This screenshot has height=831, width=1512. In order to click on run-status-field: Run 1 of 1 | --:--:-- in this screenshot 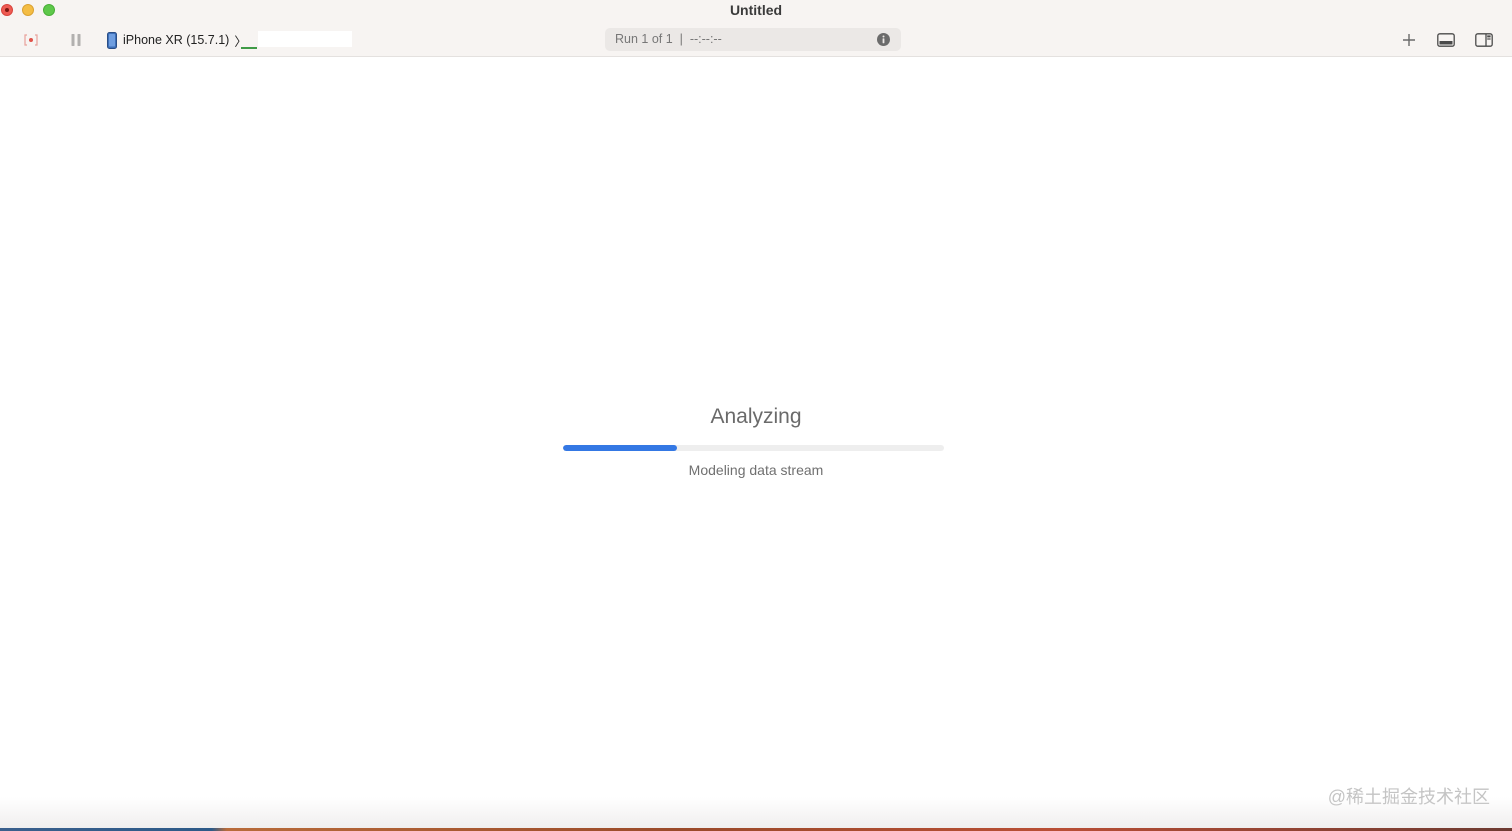, I will do `click(753, 39)`.